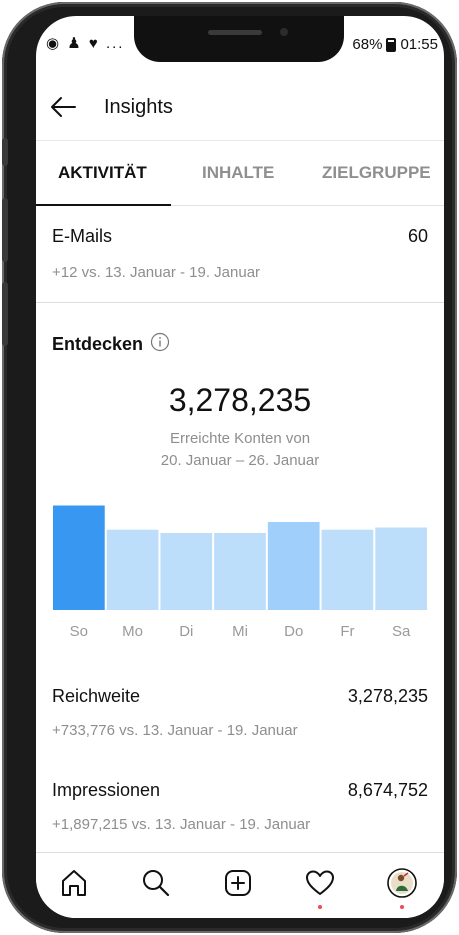  What do you see at coordinates (156, 272) in the screenshot?
I see `emails-comparison: +12 vs. 13. Januar - 19. Januar` at bounding box center [156, 272].